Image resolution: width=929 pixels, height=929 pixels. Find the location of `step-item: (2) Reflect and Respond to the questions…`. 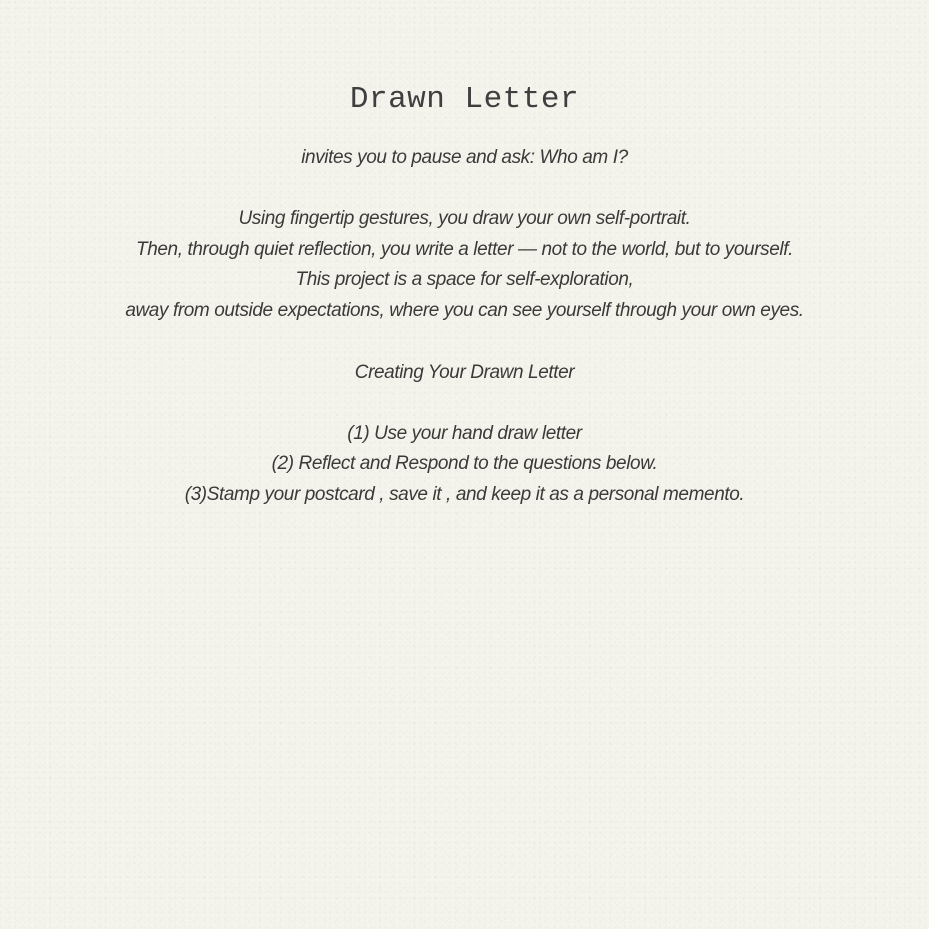

step-item: (2) Reflect and Respond to the questions… is located at coordinates (464, 464).